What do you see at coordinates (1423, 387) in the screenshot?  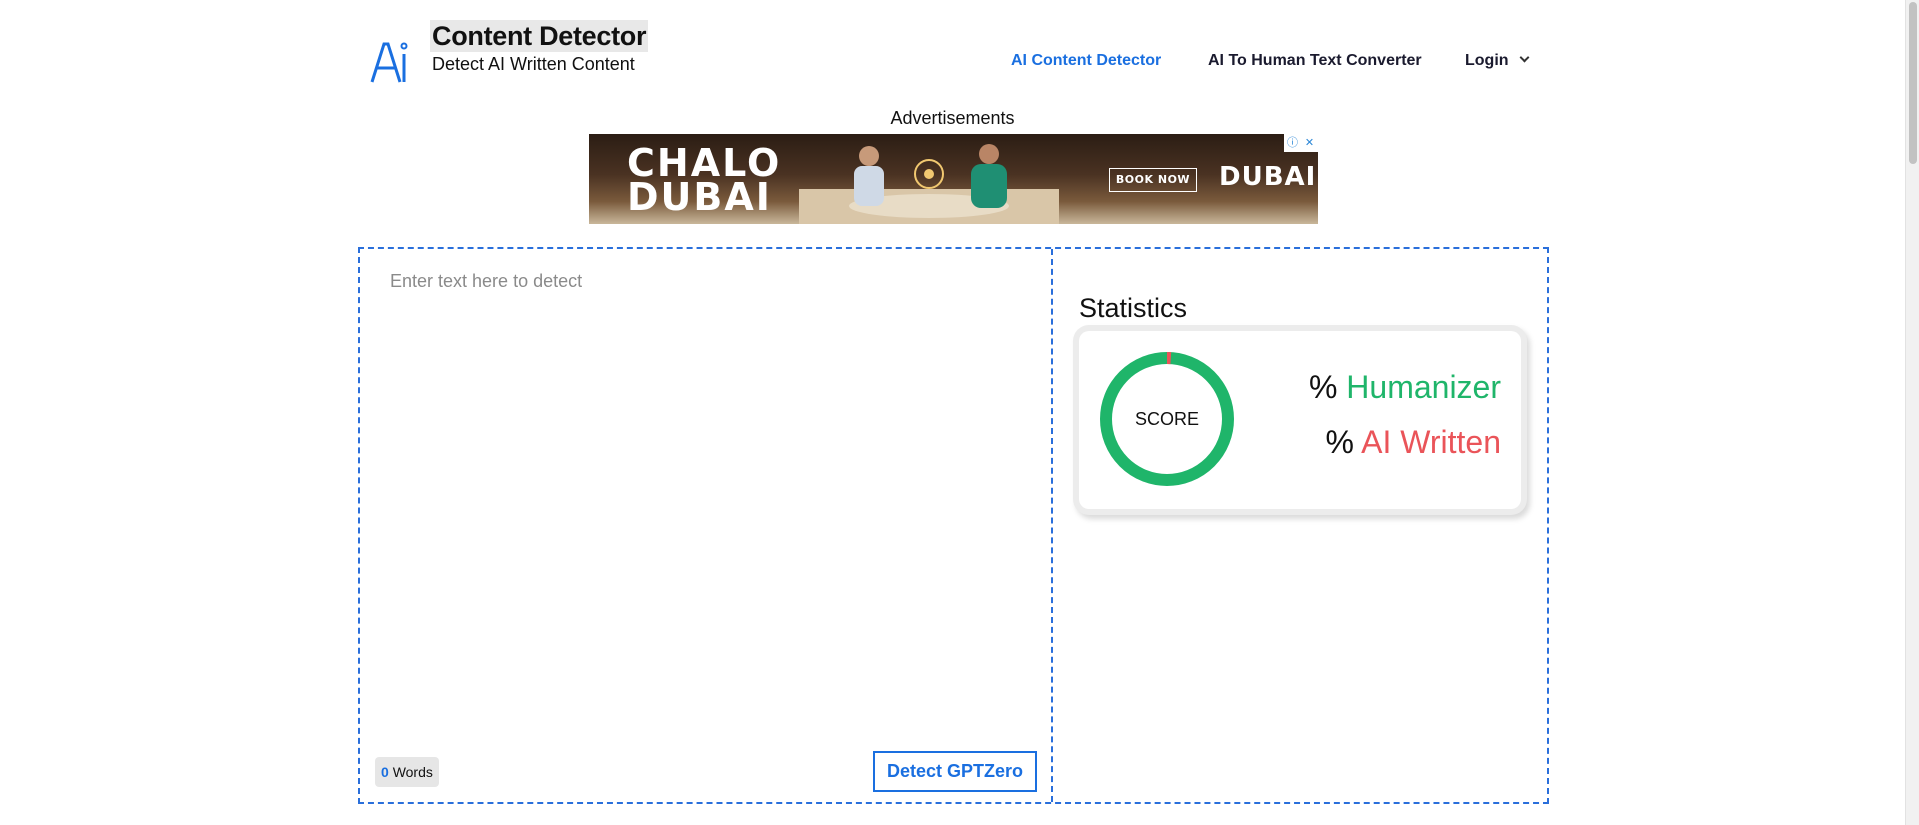 I see `humanizer-label: Humanizer` at bounding box center [1423, 387].